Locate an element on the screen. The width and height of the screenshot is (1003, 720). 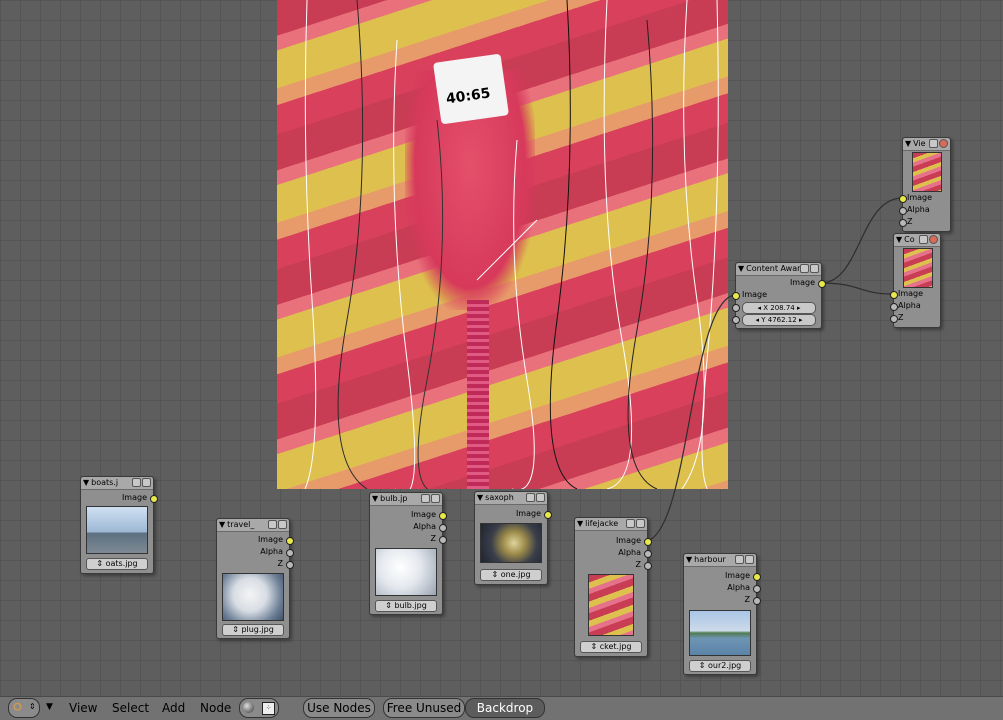
node-title: harbour is located at coordinates (710, 559).